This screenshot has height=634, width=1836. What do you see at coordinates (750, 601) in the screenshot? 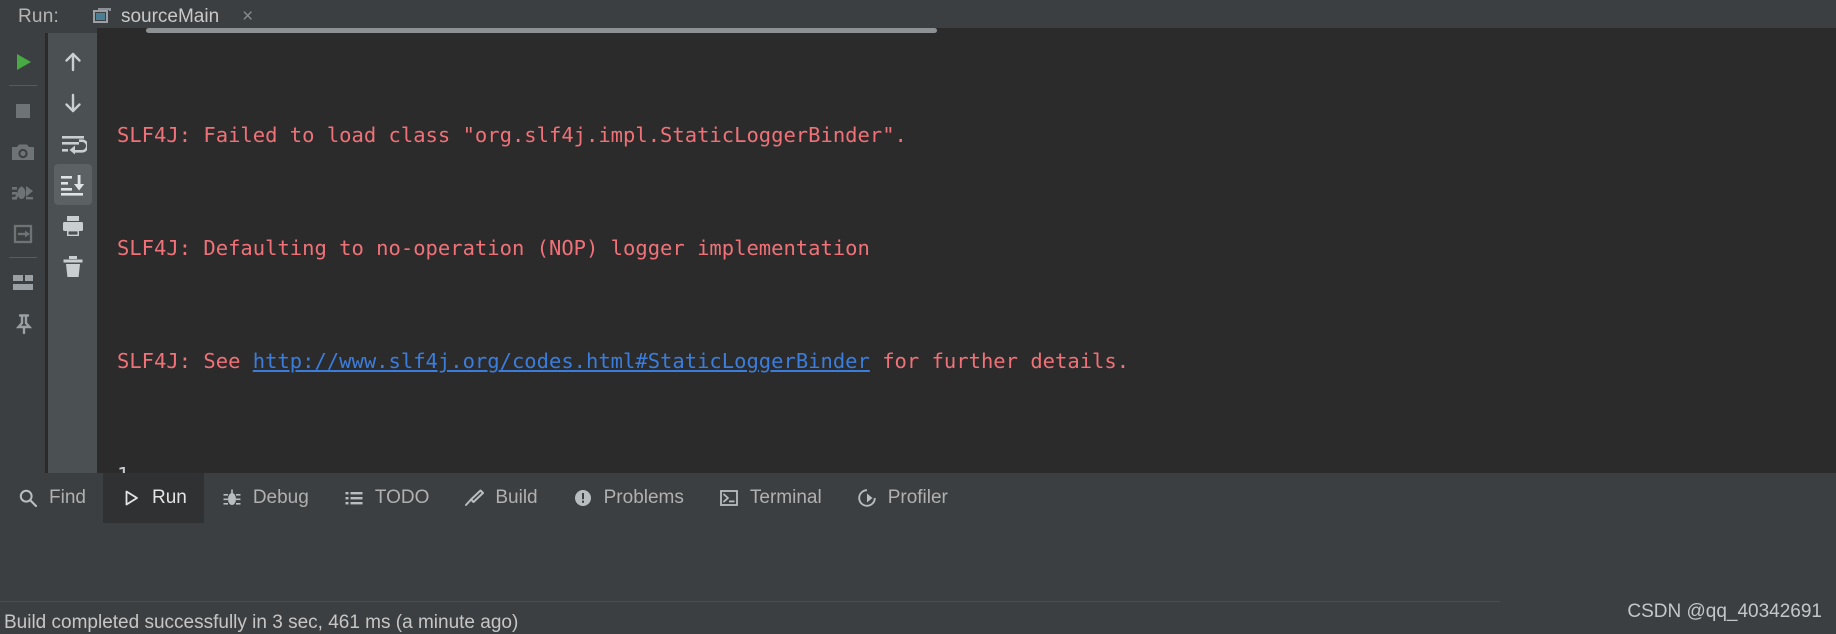
I see `status-bar-divider` at bounding box center [750, 601].